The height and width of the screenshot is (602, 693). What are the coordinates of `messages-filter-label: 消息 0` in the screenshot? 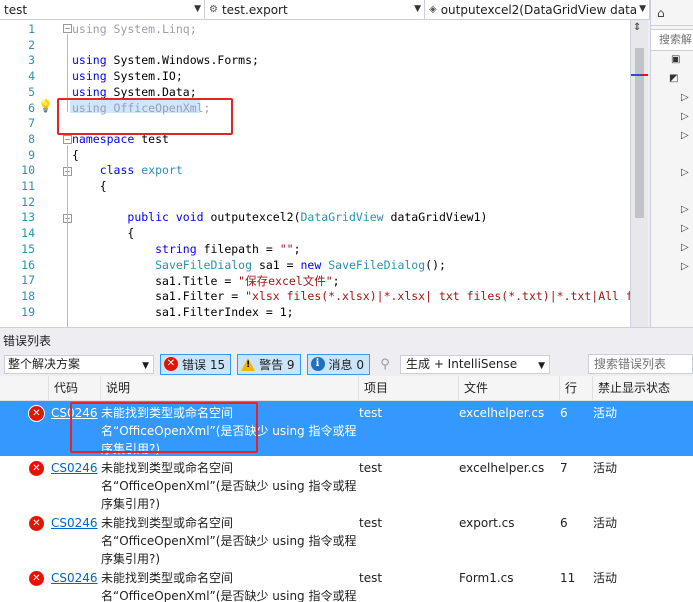 It's located at (346, 364).